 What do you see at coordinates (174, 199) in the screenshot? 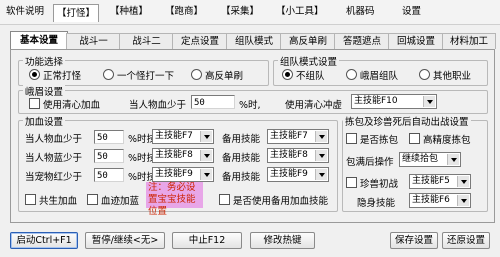
I see `pet-skill-note: 注：务必设置宝宝技能位置` at bounding box center [174, 199].